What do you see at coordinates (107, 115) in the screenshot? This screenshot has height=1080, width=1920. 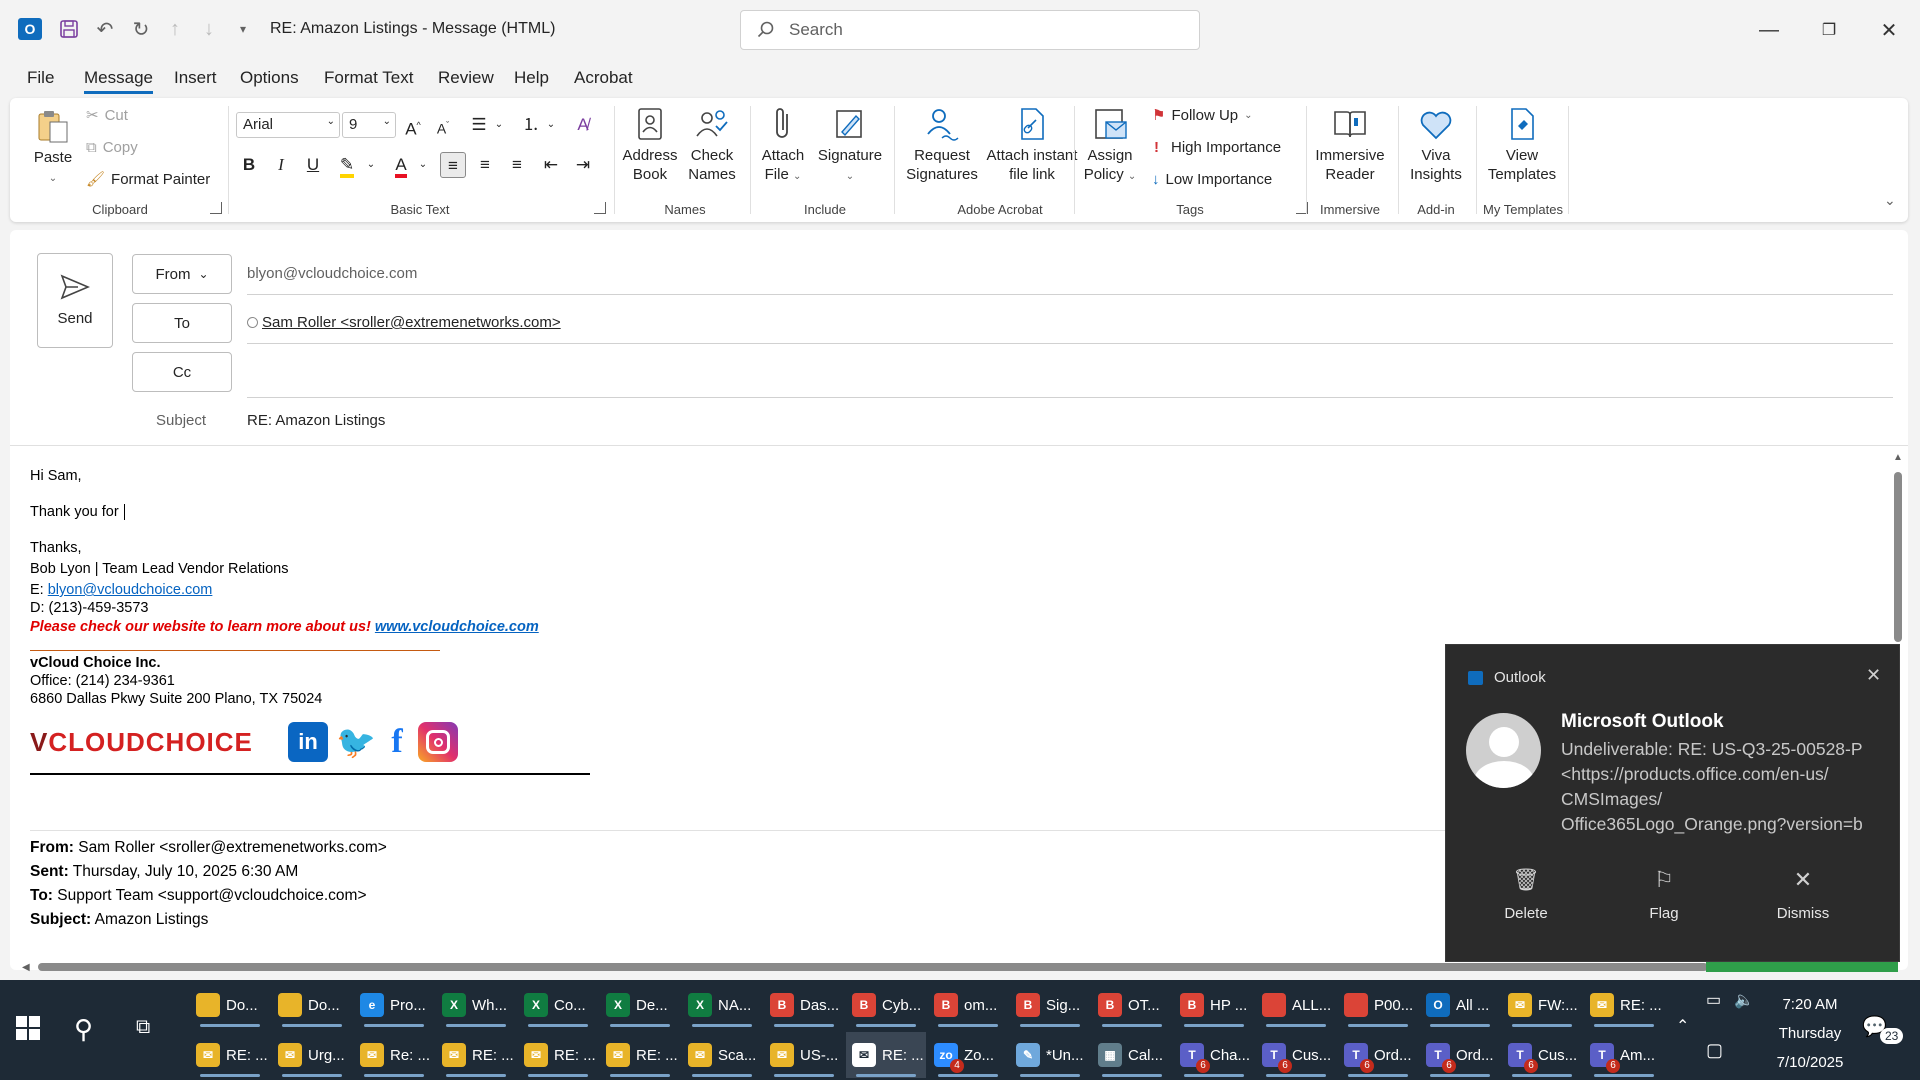 I see `cut-button: ✂ Cut` at bounding box center [107, 115].